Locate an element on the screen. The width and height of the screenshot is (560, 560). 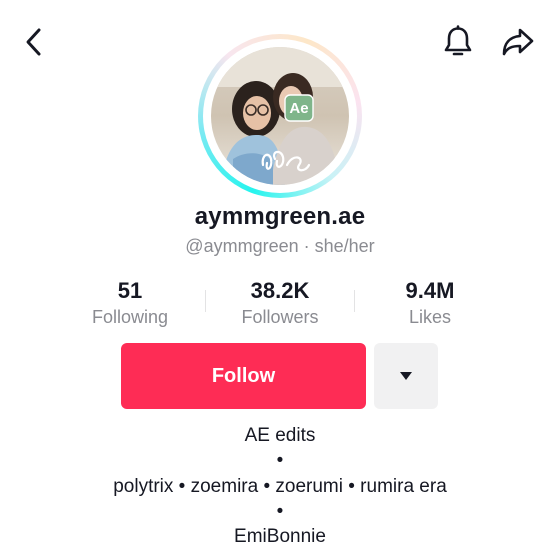
bio-line: AE edits is located at coordinates (280, 435).